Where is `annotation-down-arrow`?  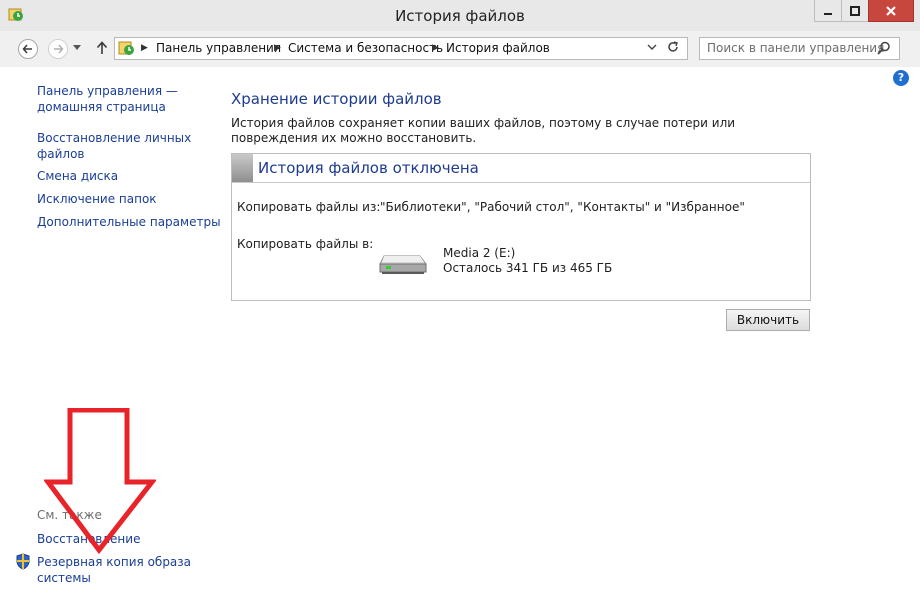
annotation-down-arrow is located at coordinates (100, 481).